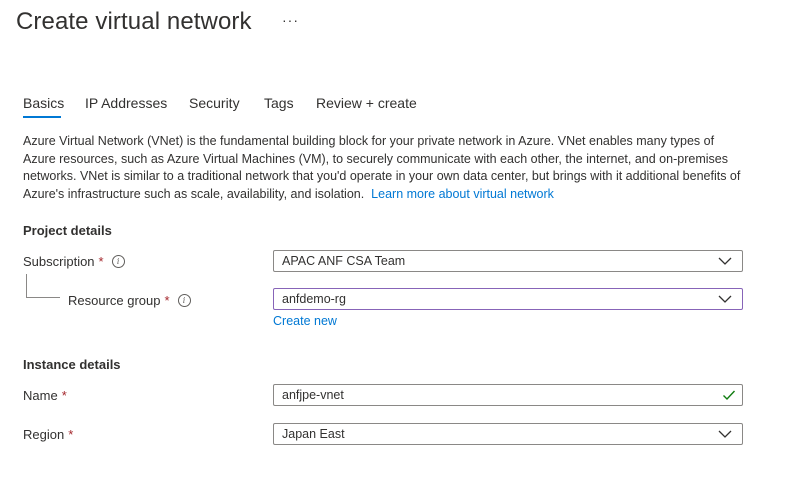 Image resolution: width=807 pixels, height=477 pixels. Describe the element at coordinates (290, 20) in the screenshot. I see `more-options-button: ···` at that location.